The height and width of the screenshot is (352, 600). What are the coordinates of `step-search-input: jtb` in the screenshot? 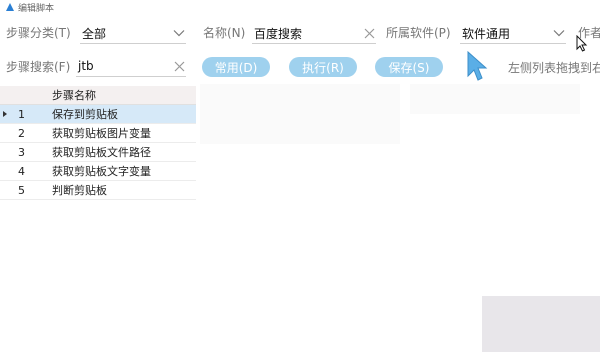 It's located at (131, 66).